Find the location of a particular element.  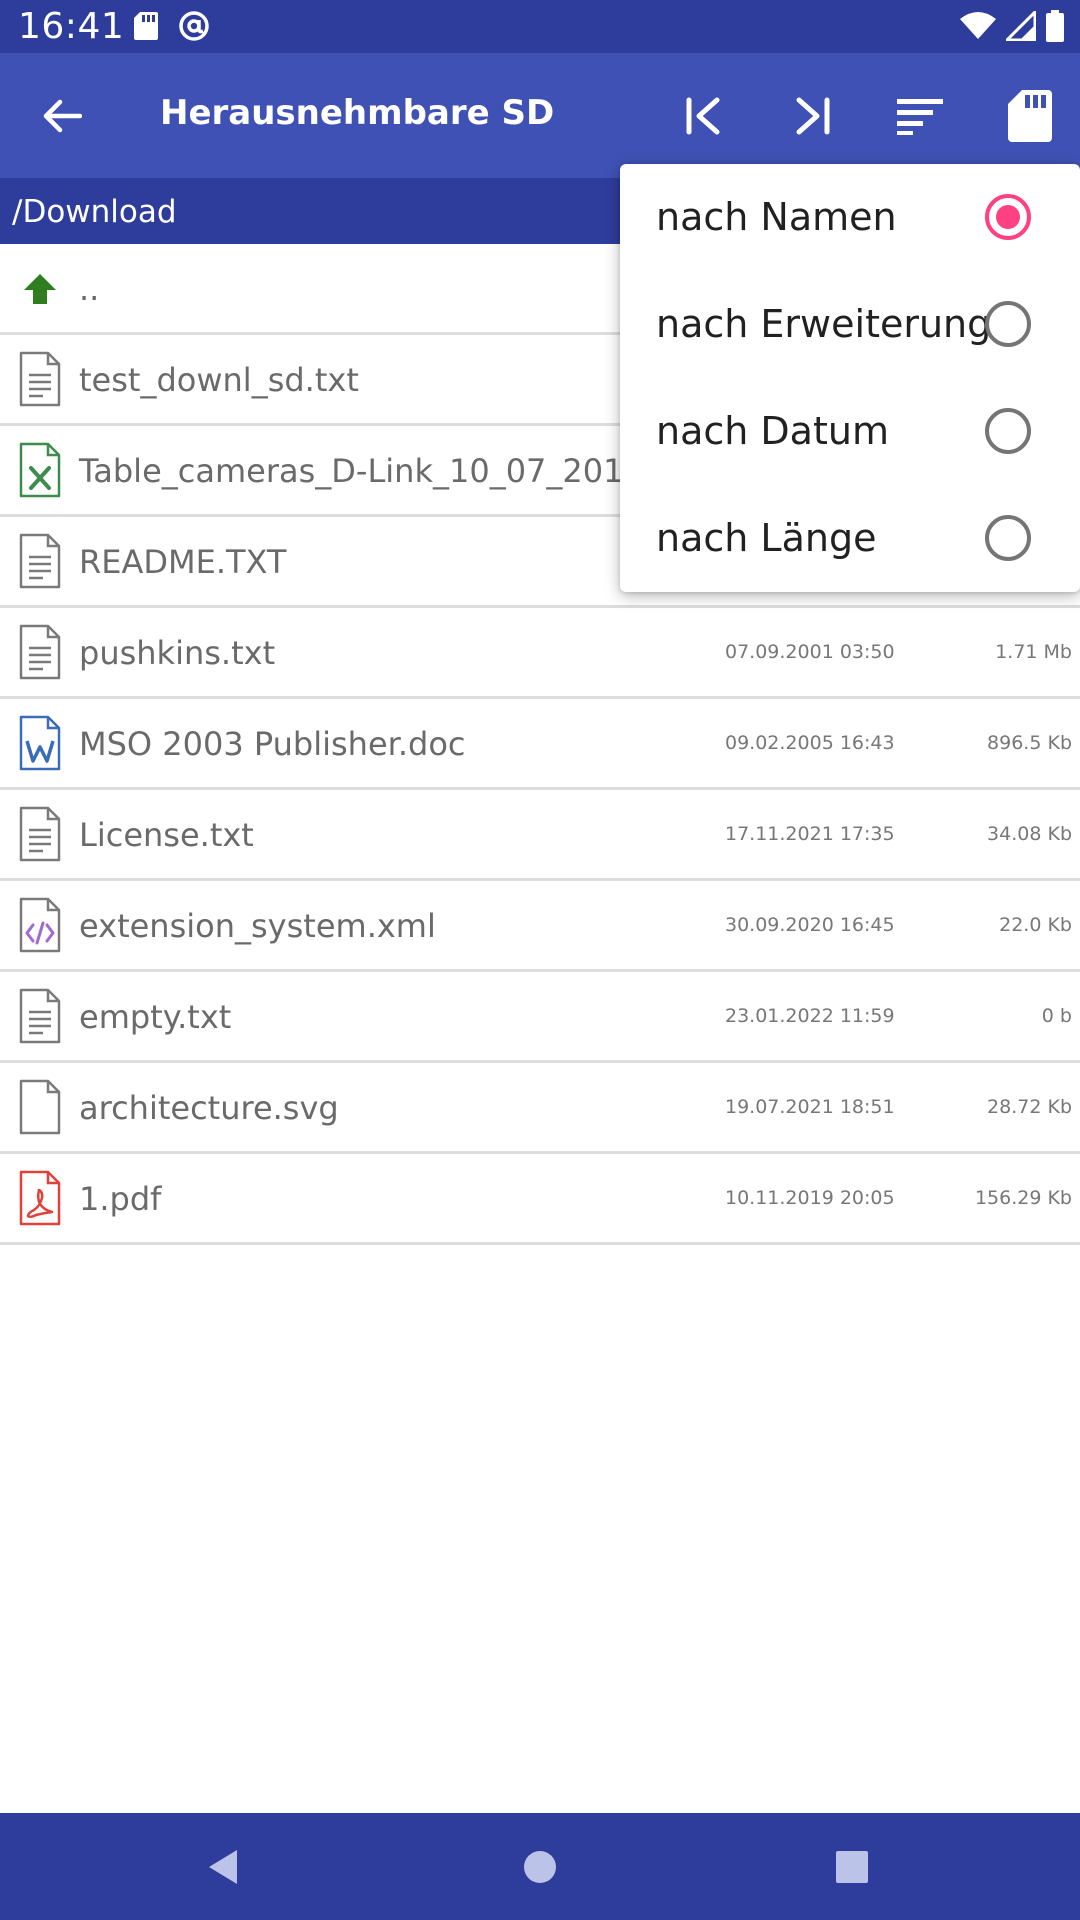

file-name: Table_cameras_D-Link_10_07_2017.x is located at coordinates (376, 471).